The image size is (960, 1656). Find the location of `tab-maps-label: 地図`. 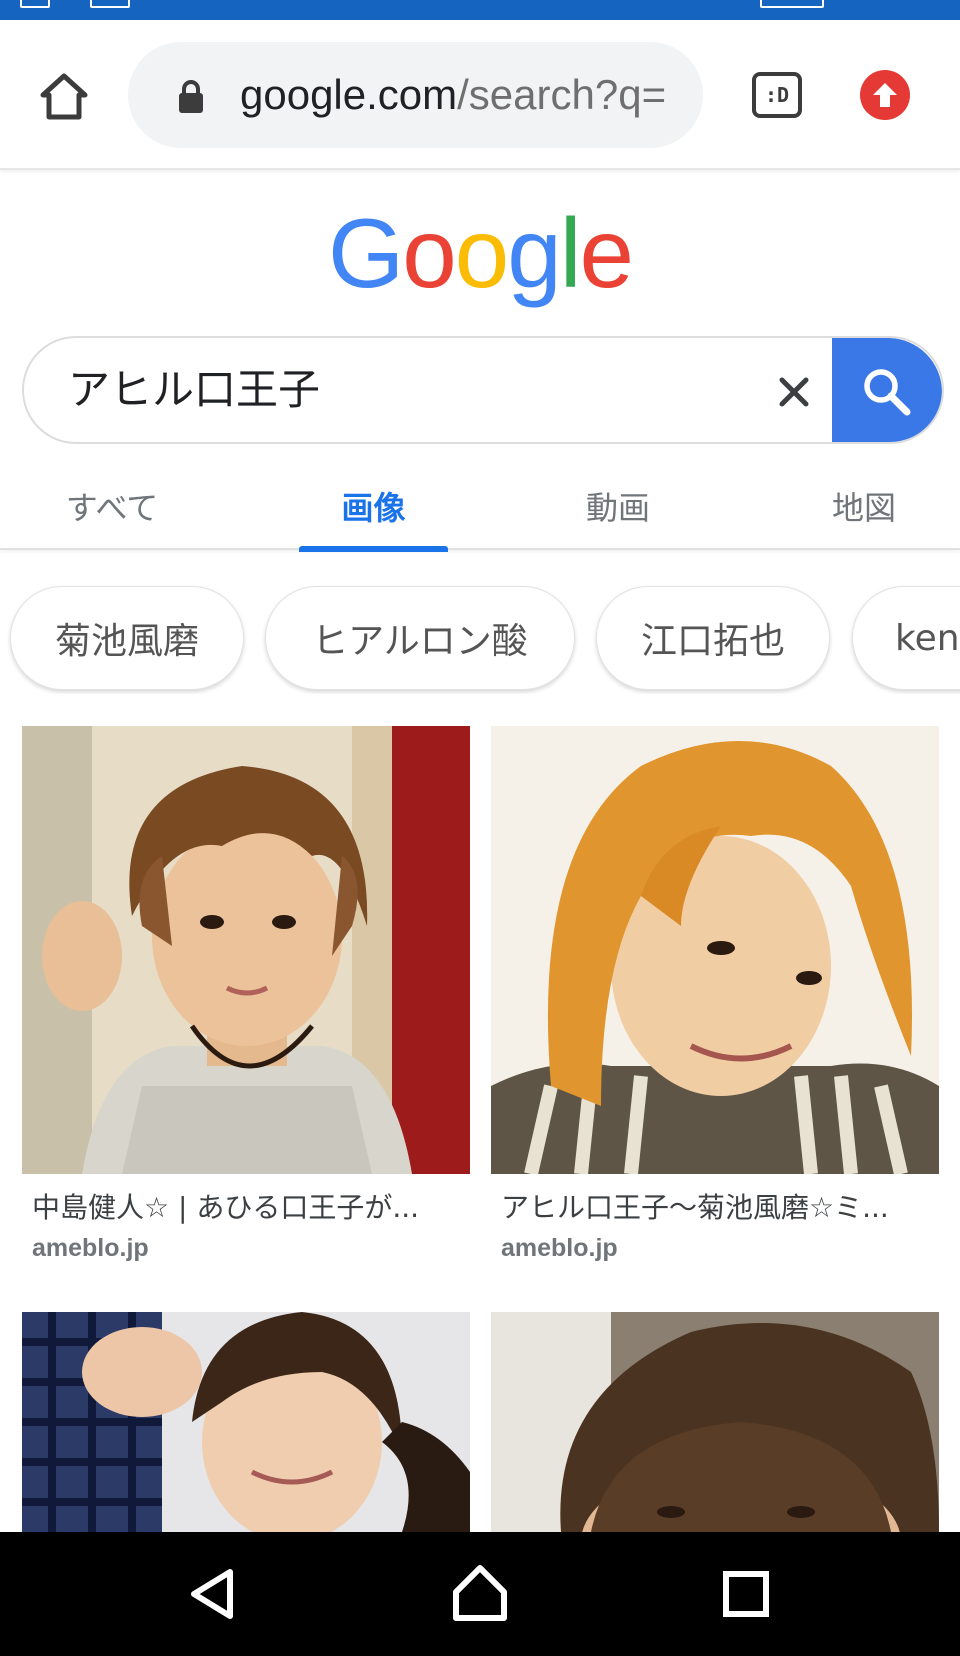

tab-maps-label: 地図 is located at coordinates (863, 508).